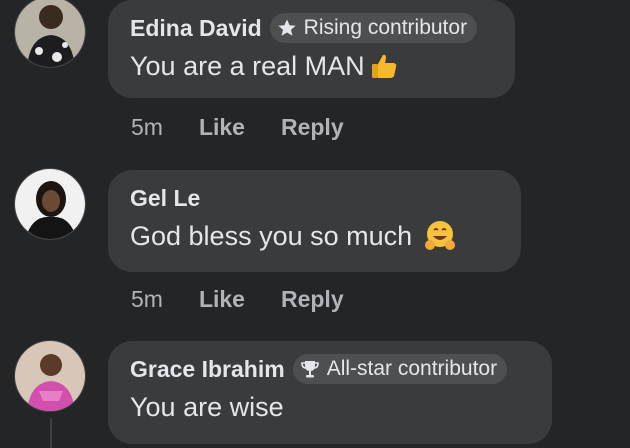 This screenshot has height=448, width=630. What do you see at coordinates (287, 28) in the screenshot?
I see `star-icon` at bounding box center [287, 28].